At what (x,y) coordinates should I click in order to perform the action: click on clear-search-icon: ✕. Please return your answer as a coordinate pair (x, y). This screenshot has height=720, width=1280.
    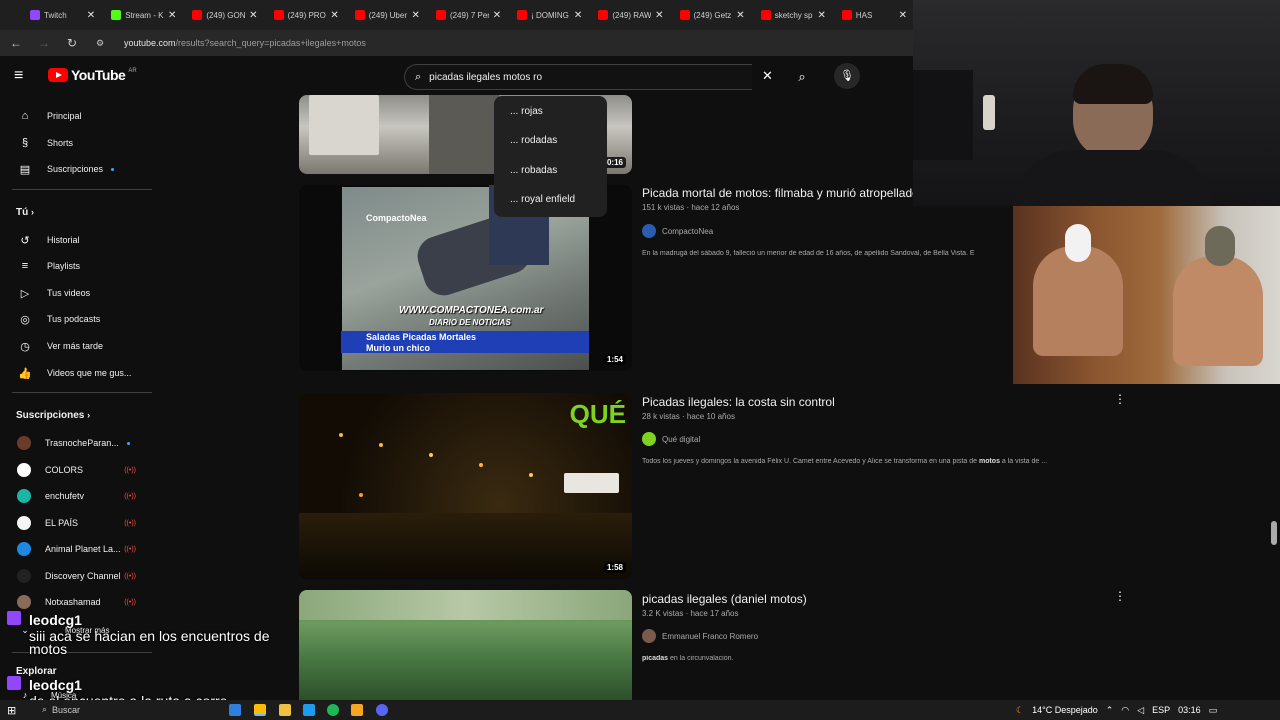
    Looking at the image, I should click on (767, 76).